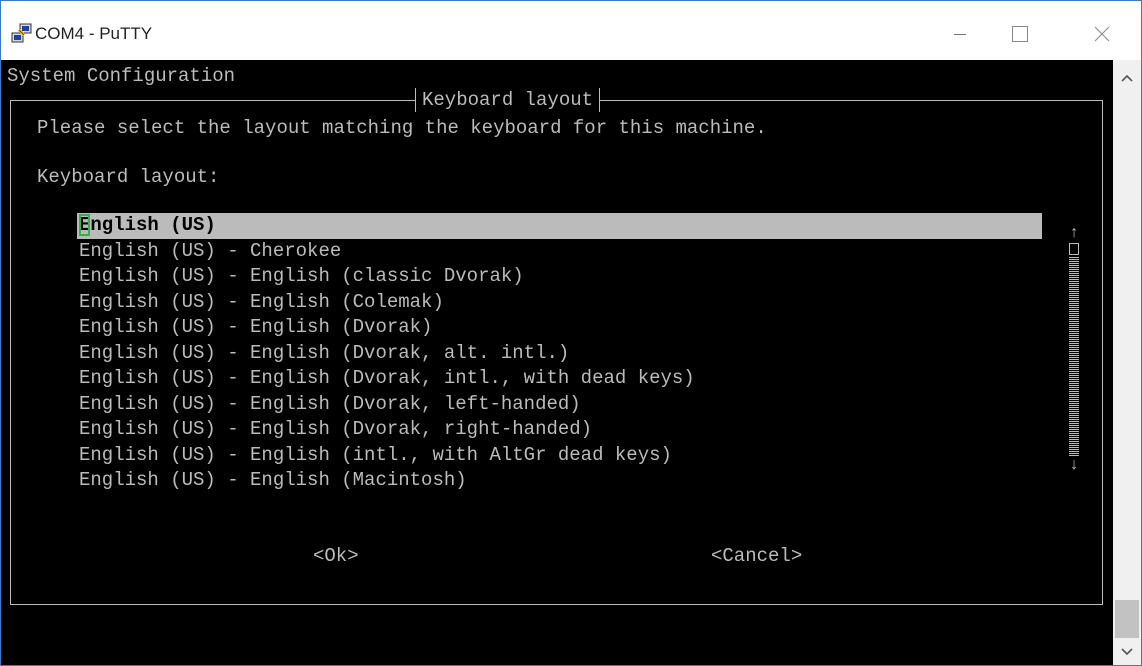 The height and width of the screenshot is (666, 1142). I want to click on list-item: English (US) - Cherokee, so click(559, 252).